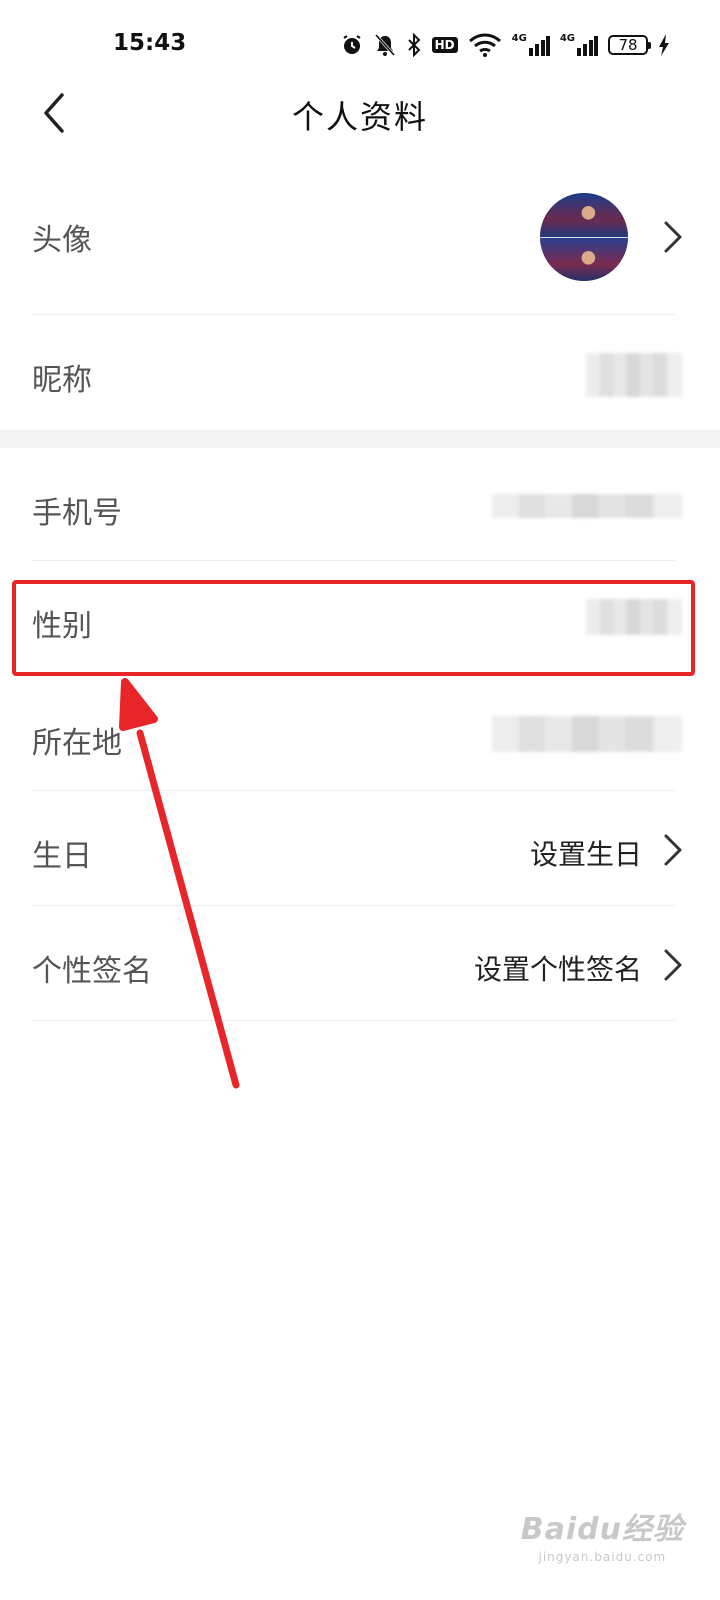 The image size is (720, 1600). What do you see at coordinates (485, 45) in the screenshot?
I see `wifi-icon` at bounding box center [485, 45].